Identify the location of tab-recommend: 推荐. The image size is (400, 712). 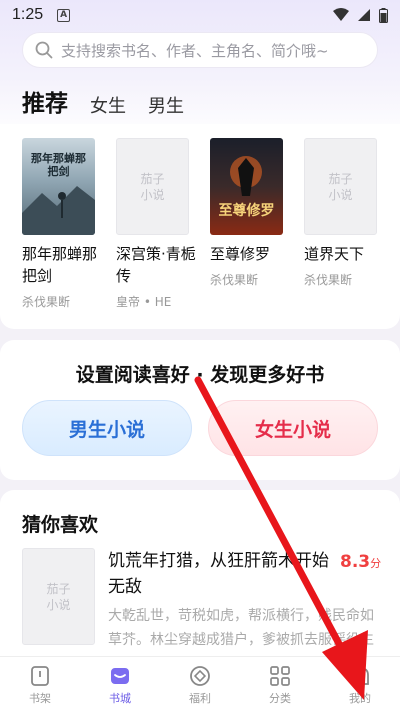
(45, 106).